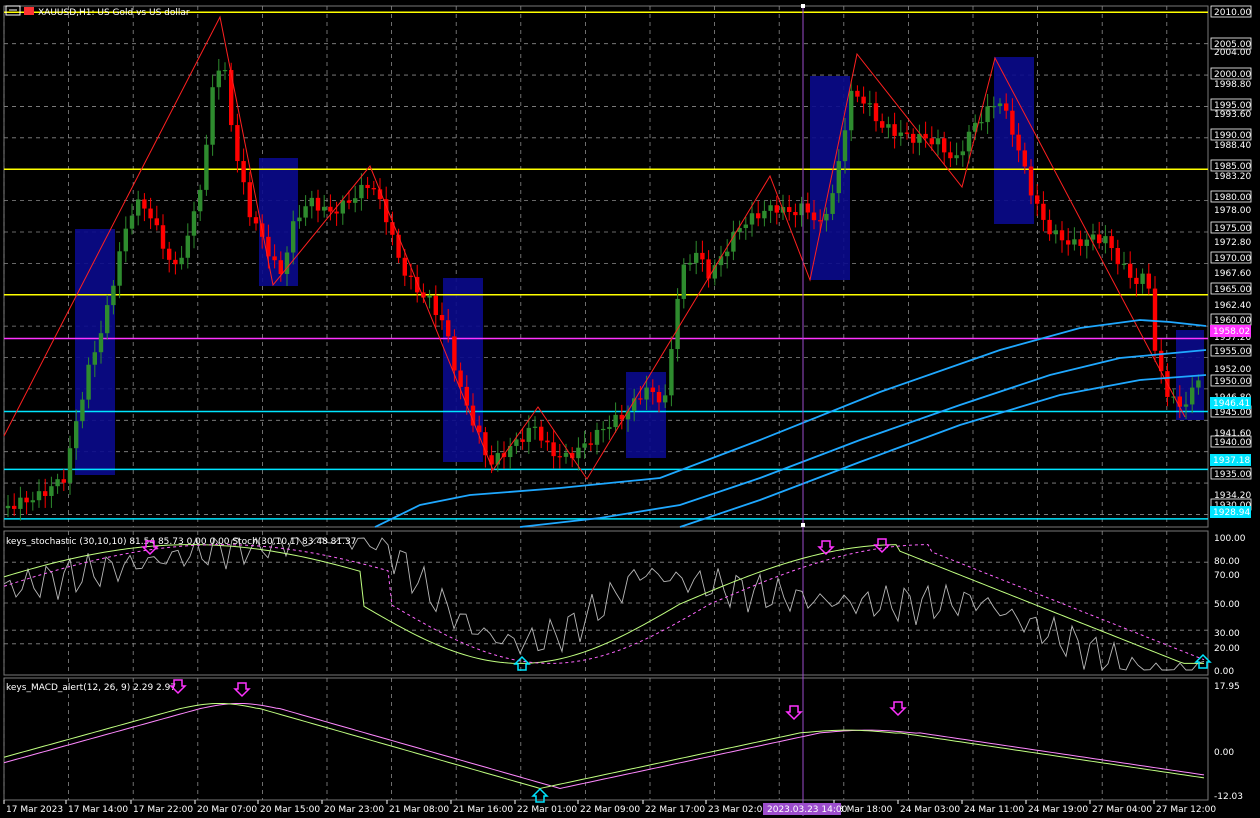  I want to click on price-label: 1940.00, so click(1232, 443).